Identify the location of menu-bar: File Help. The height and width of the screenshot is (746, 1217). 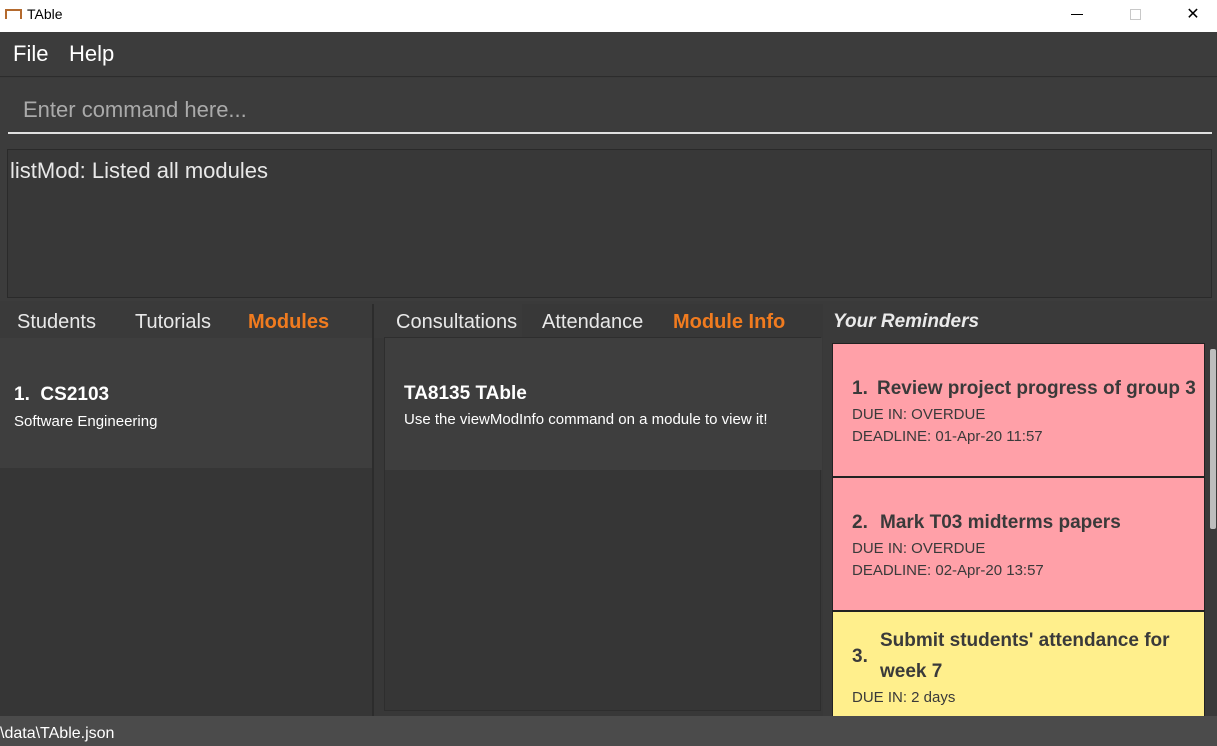
(608, 54).